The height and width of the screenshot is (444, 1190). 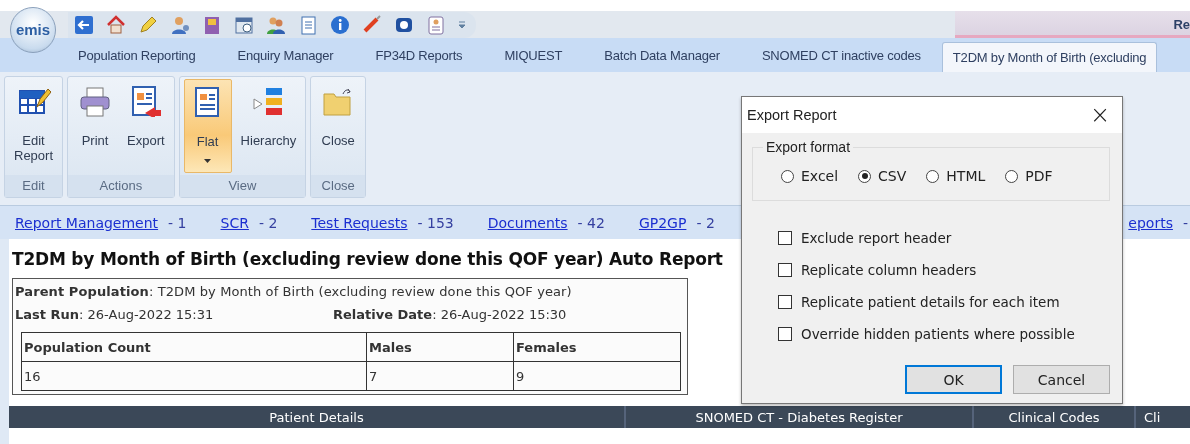 I want to click on report-link: Test Requests, so click(x=359, y=222).